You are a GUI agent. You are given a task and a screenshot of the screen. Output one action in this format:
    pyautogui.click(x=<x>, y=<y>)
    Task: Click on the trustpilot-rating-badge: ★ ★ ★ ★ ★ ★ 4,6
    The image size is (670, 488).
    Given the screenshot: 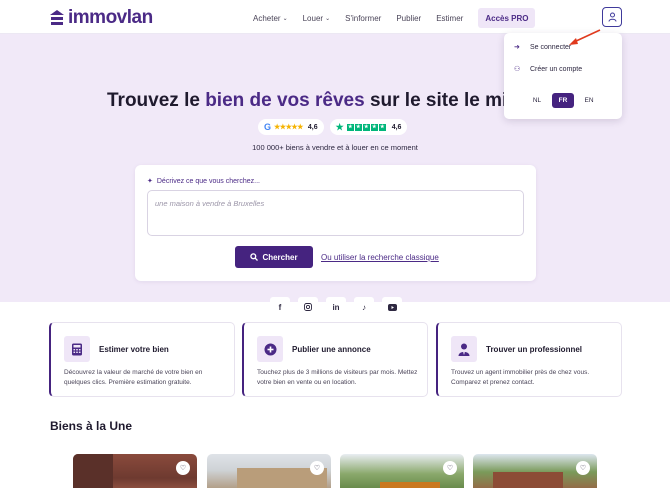 What is the action you would take?
    pyautogui.click(x=368, y=127)
    